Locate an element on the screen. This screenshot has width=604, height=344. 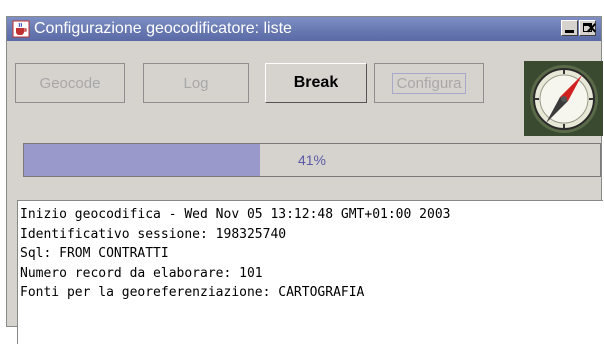
log-line: Identificativo sessione: 198325740 is located at coordinates (153, 234).